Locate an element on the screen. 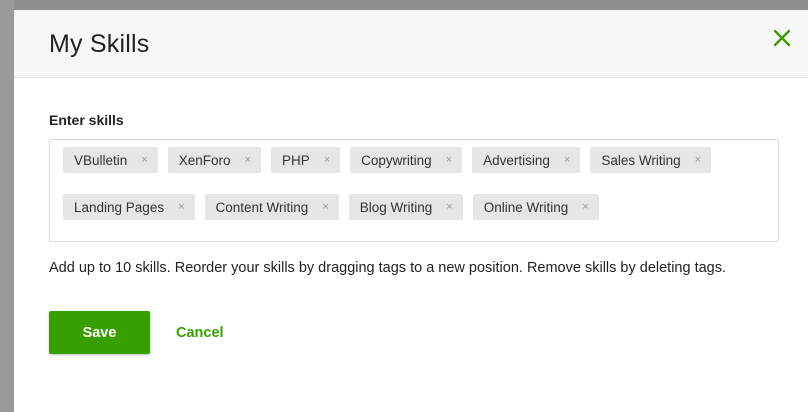 This screenshot has height=412, width=808. cancel-link: Cancel is located at coordinates (200, 333).